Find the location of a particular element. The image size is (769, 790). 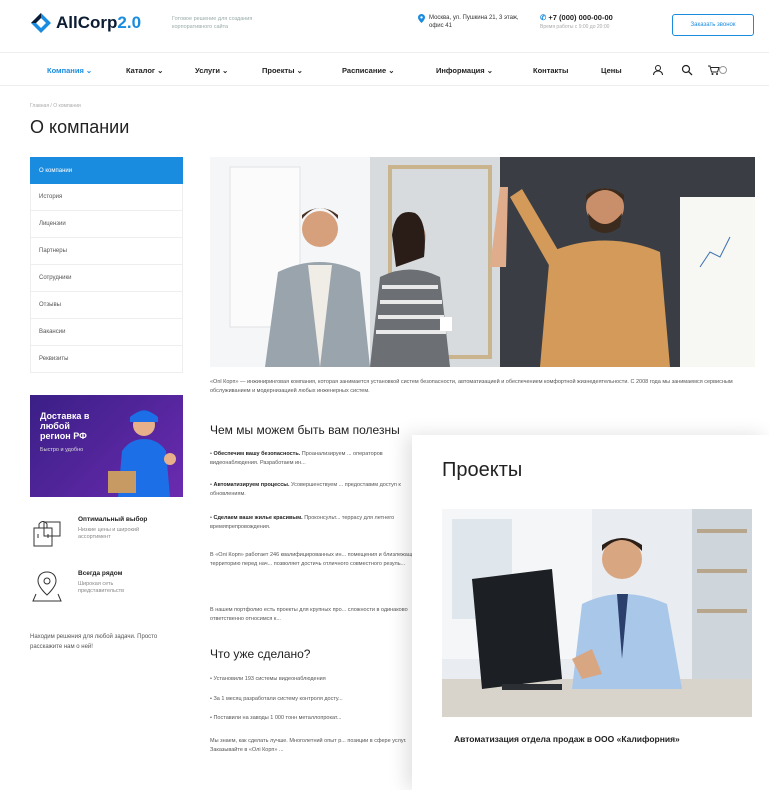

projects-title: Проекты is located at coordinates (482, 470).